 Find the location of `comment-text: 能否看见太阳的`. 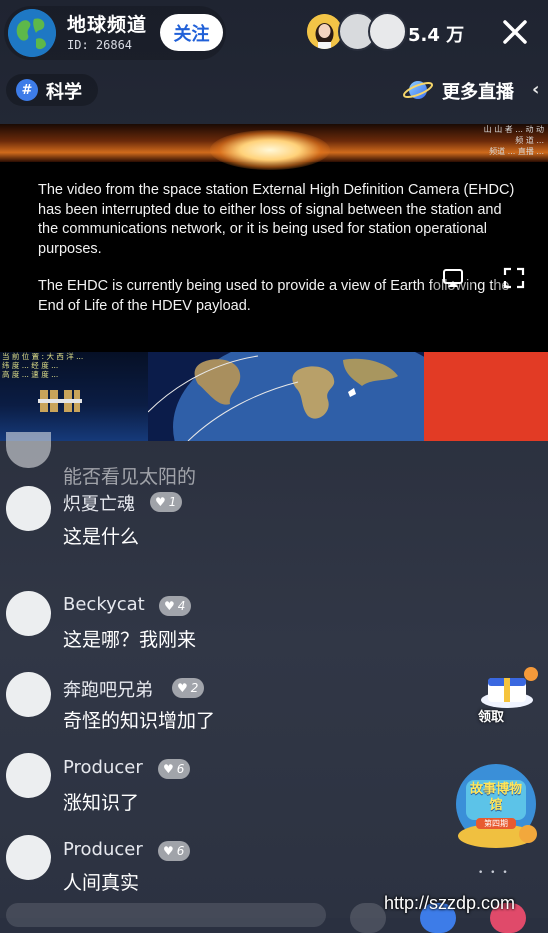

comment-text: 能否看见太阳的 is located at coordinates (130, 477).